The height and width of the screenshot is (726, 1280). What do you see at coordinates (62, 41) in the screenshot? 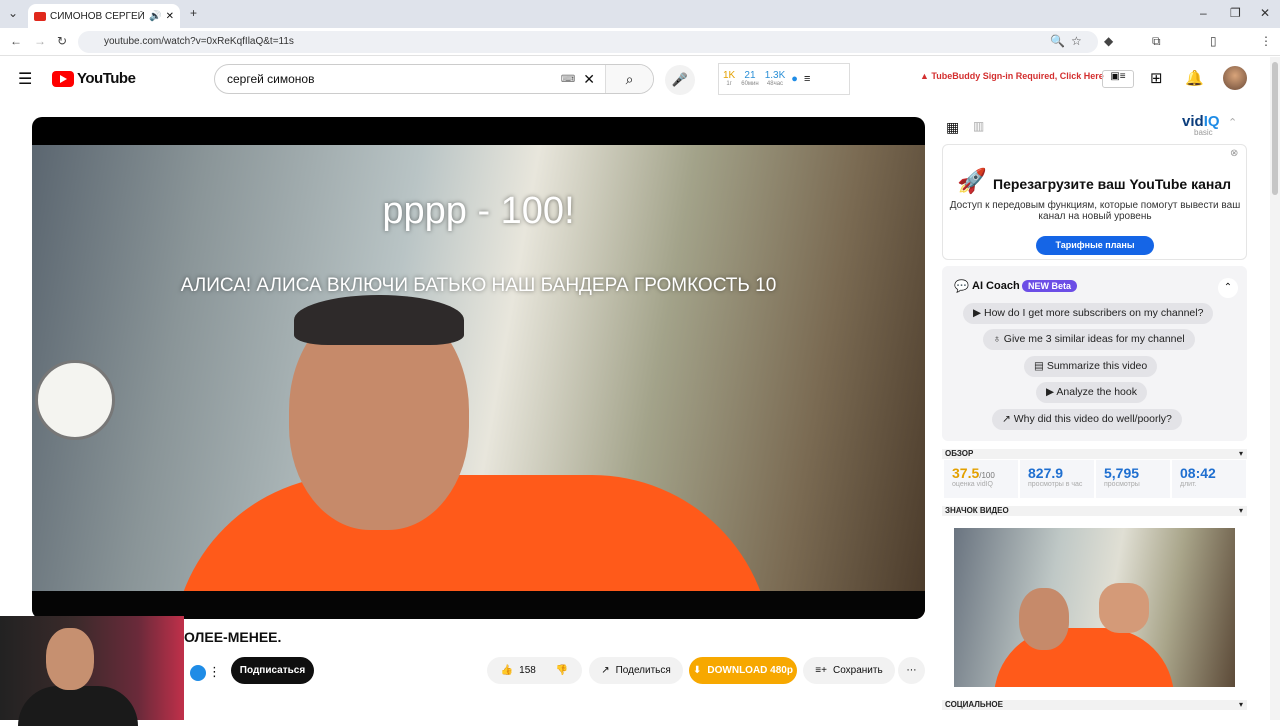
I see `reload-icon: ↻` at bounding box center [62, 41].